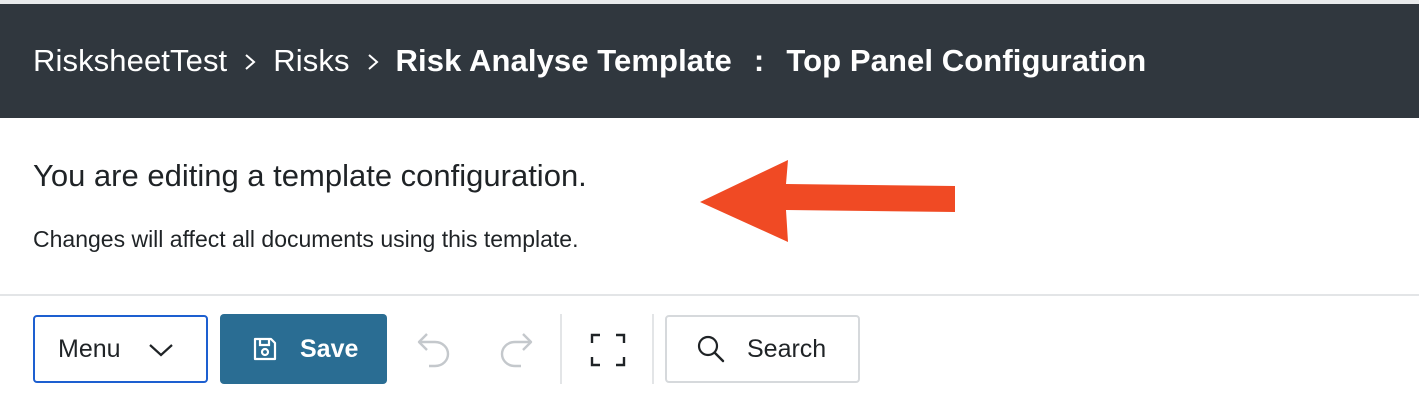  What do you see at coordinates (516, 350) in the screenshot?
I see `redo-icon` at bounding box center [516, 350].